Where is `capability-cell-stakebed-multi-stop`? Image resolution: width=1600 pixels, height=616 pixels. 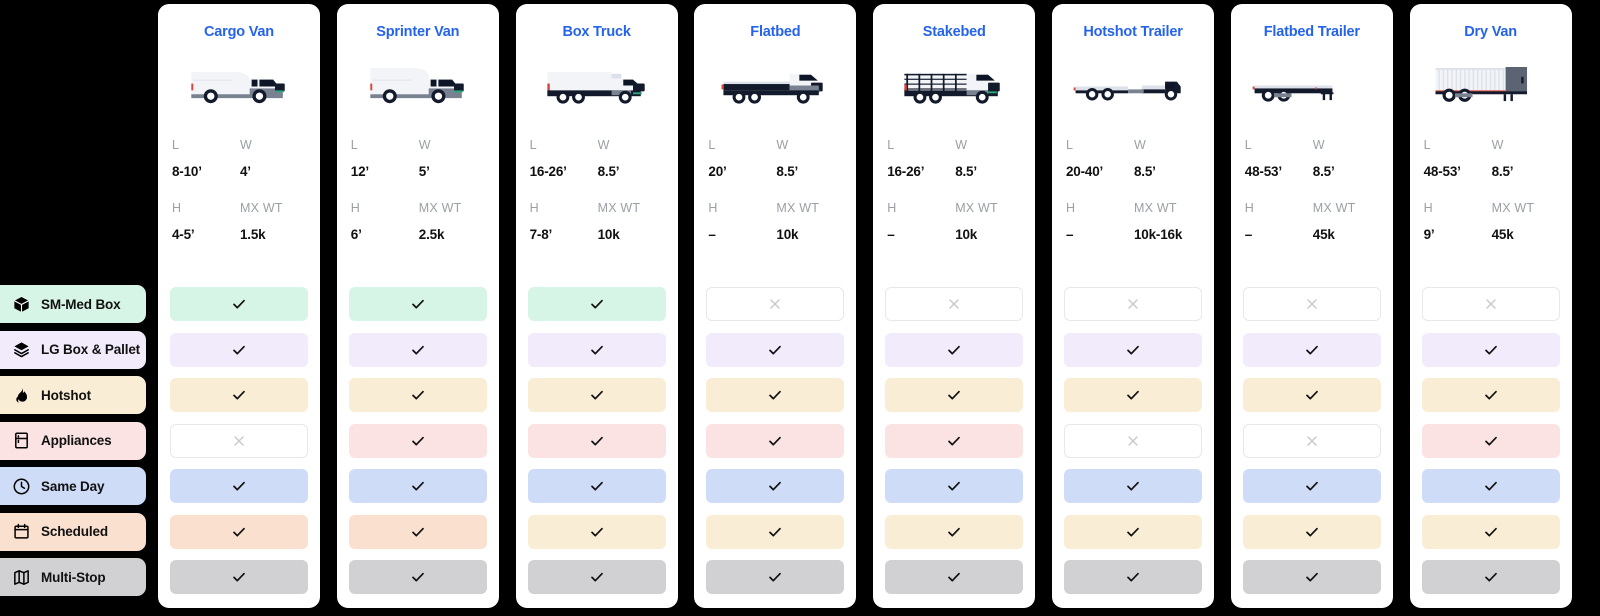 capability-cell-stakebed-multi-stop is located at coordinates (954, 577).